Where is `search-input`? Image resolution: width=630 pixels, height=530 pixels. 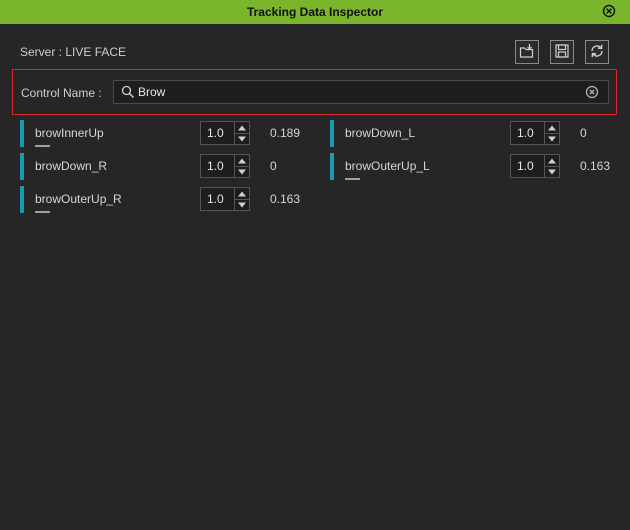 search-input is located at coordinates (358, 92).